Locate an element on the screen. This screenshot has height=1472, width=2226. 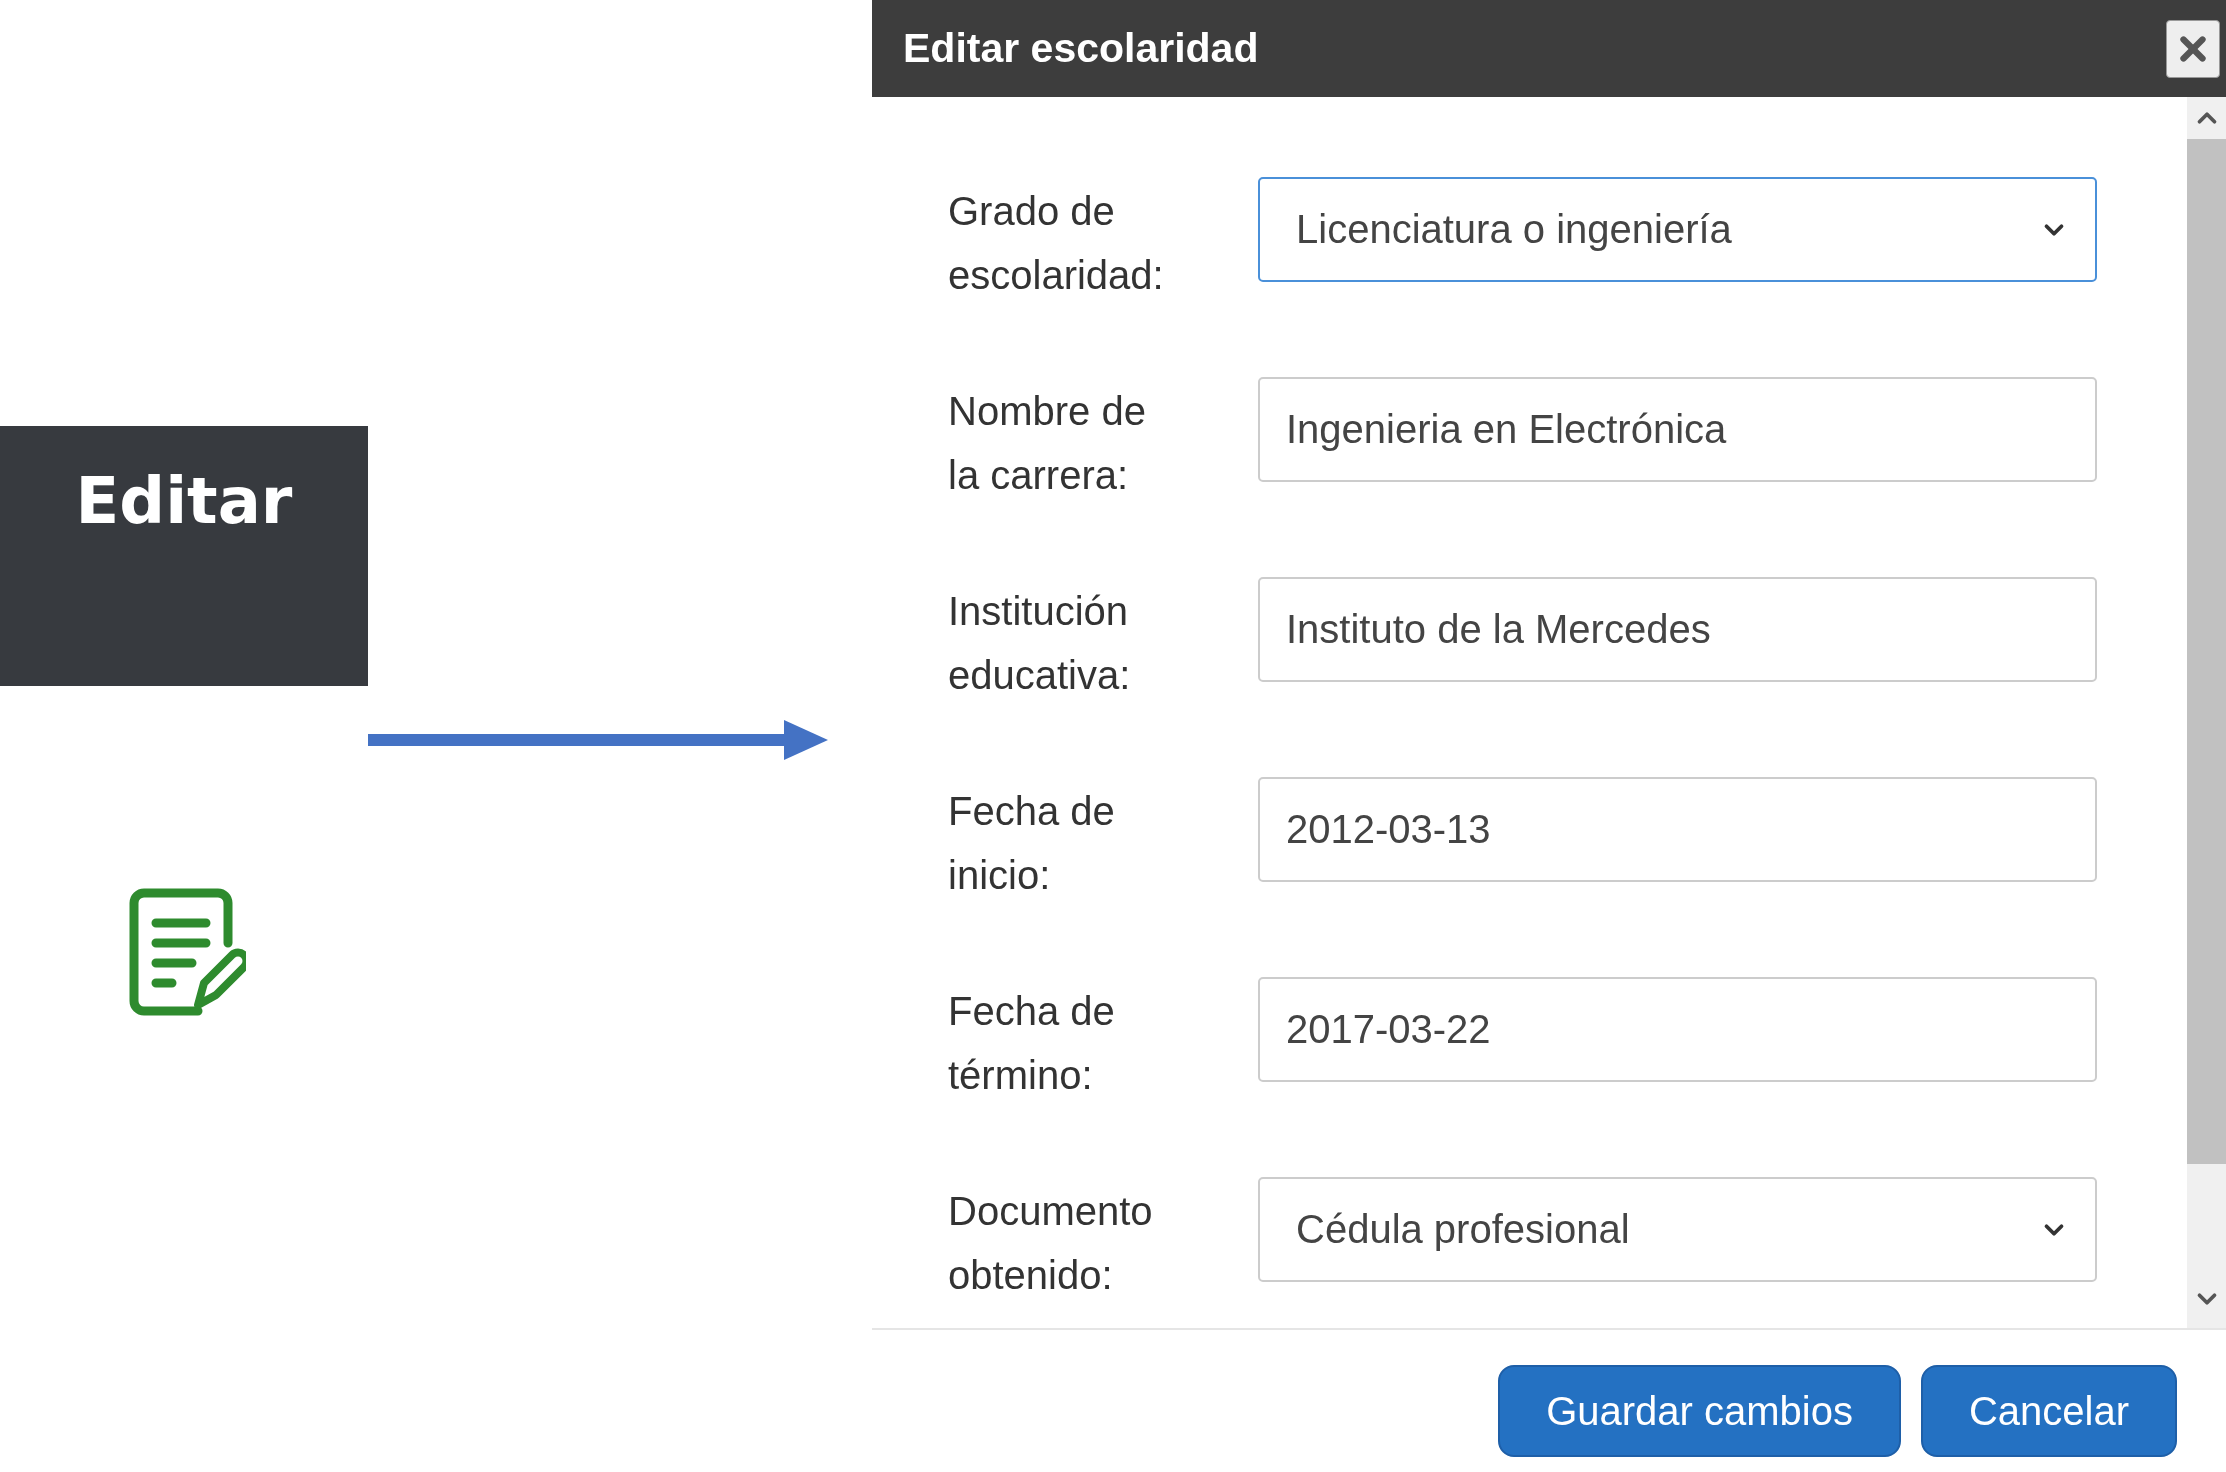
scrollbar is located at coordinates (2206, 712).